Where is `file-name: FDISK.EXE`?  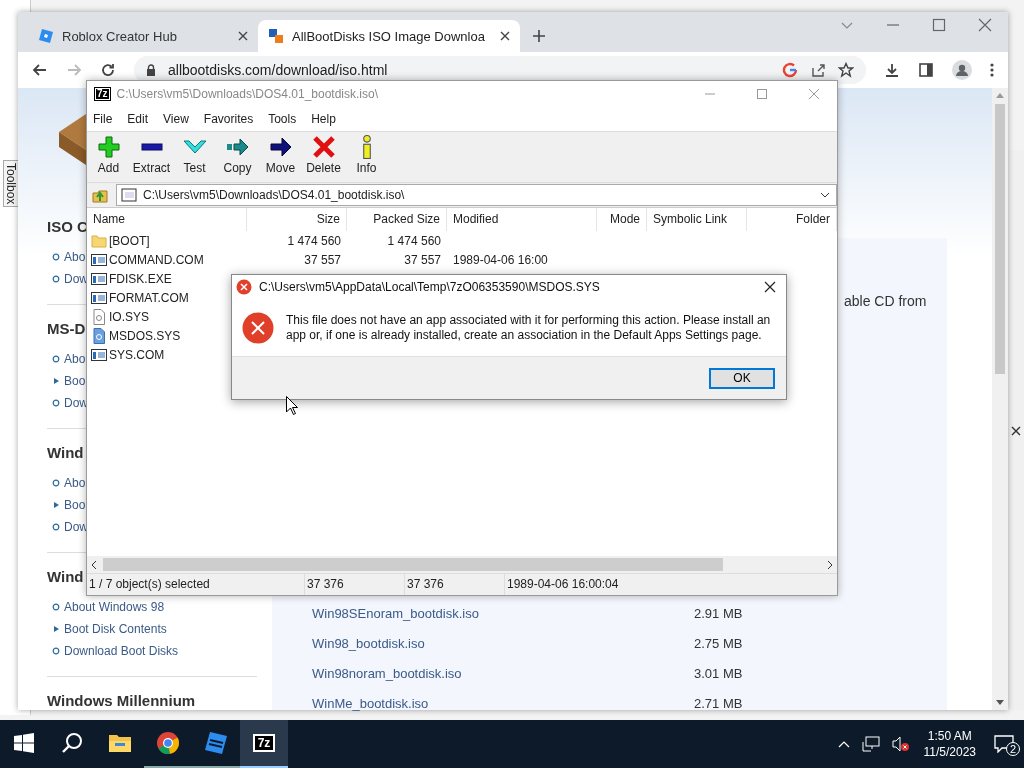
file-name: FDISK.EXE is located at coordinates (140, 278).